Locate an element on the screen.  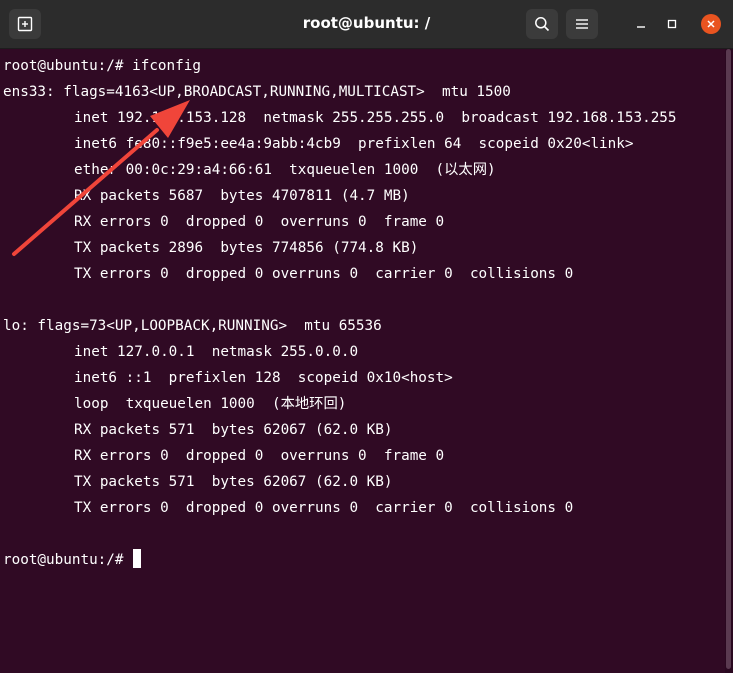
search-icon is located at coordinates (542, 24).